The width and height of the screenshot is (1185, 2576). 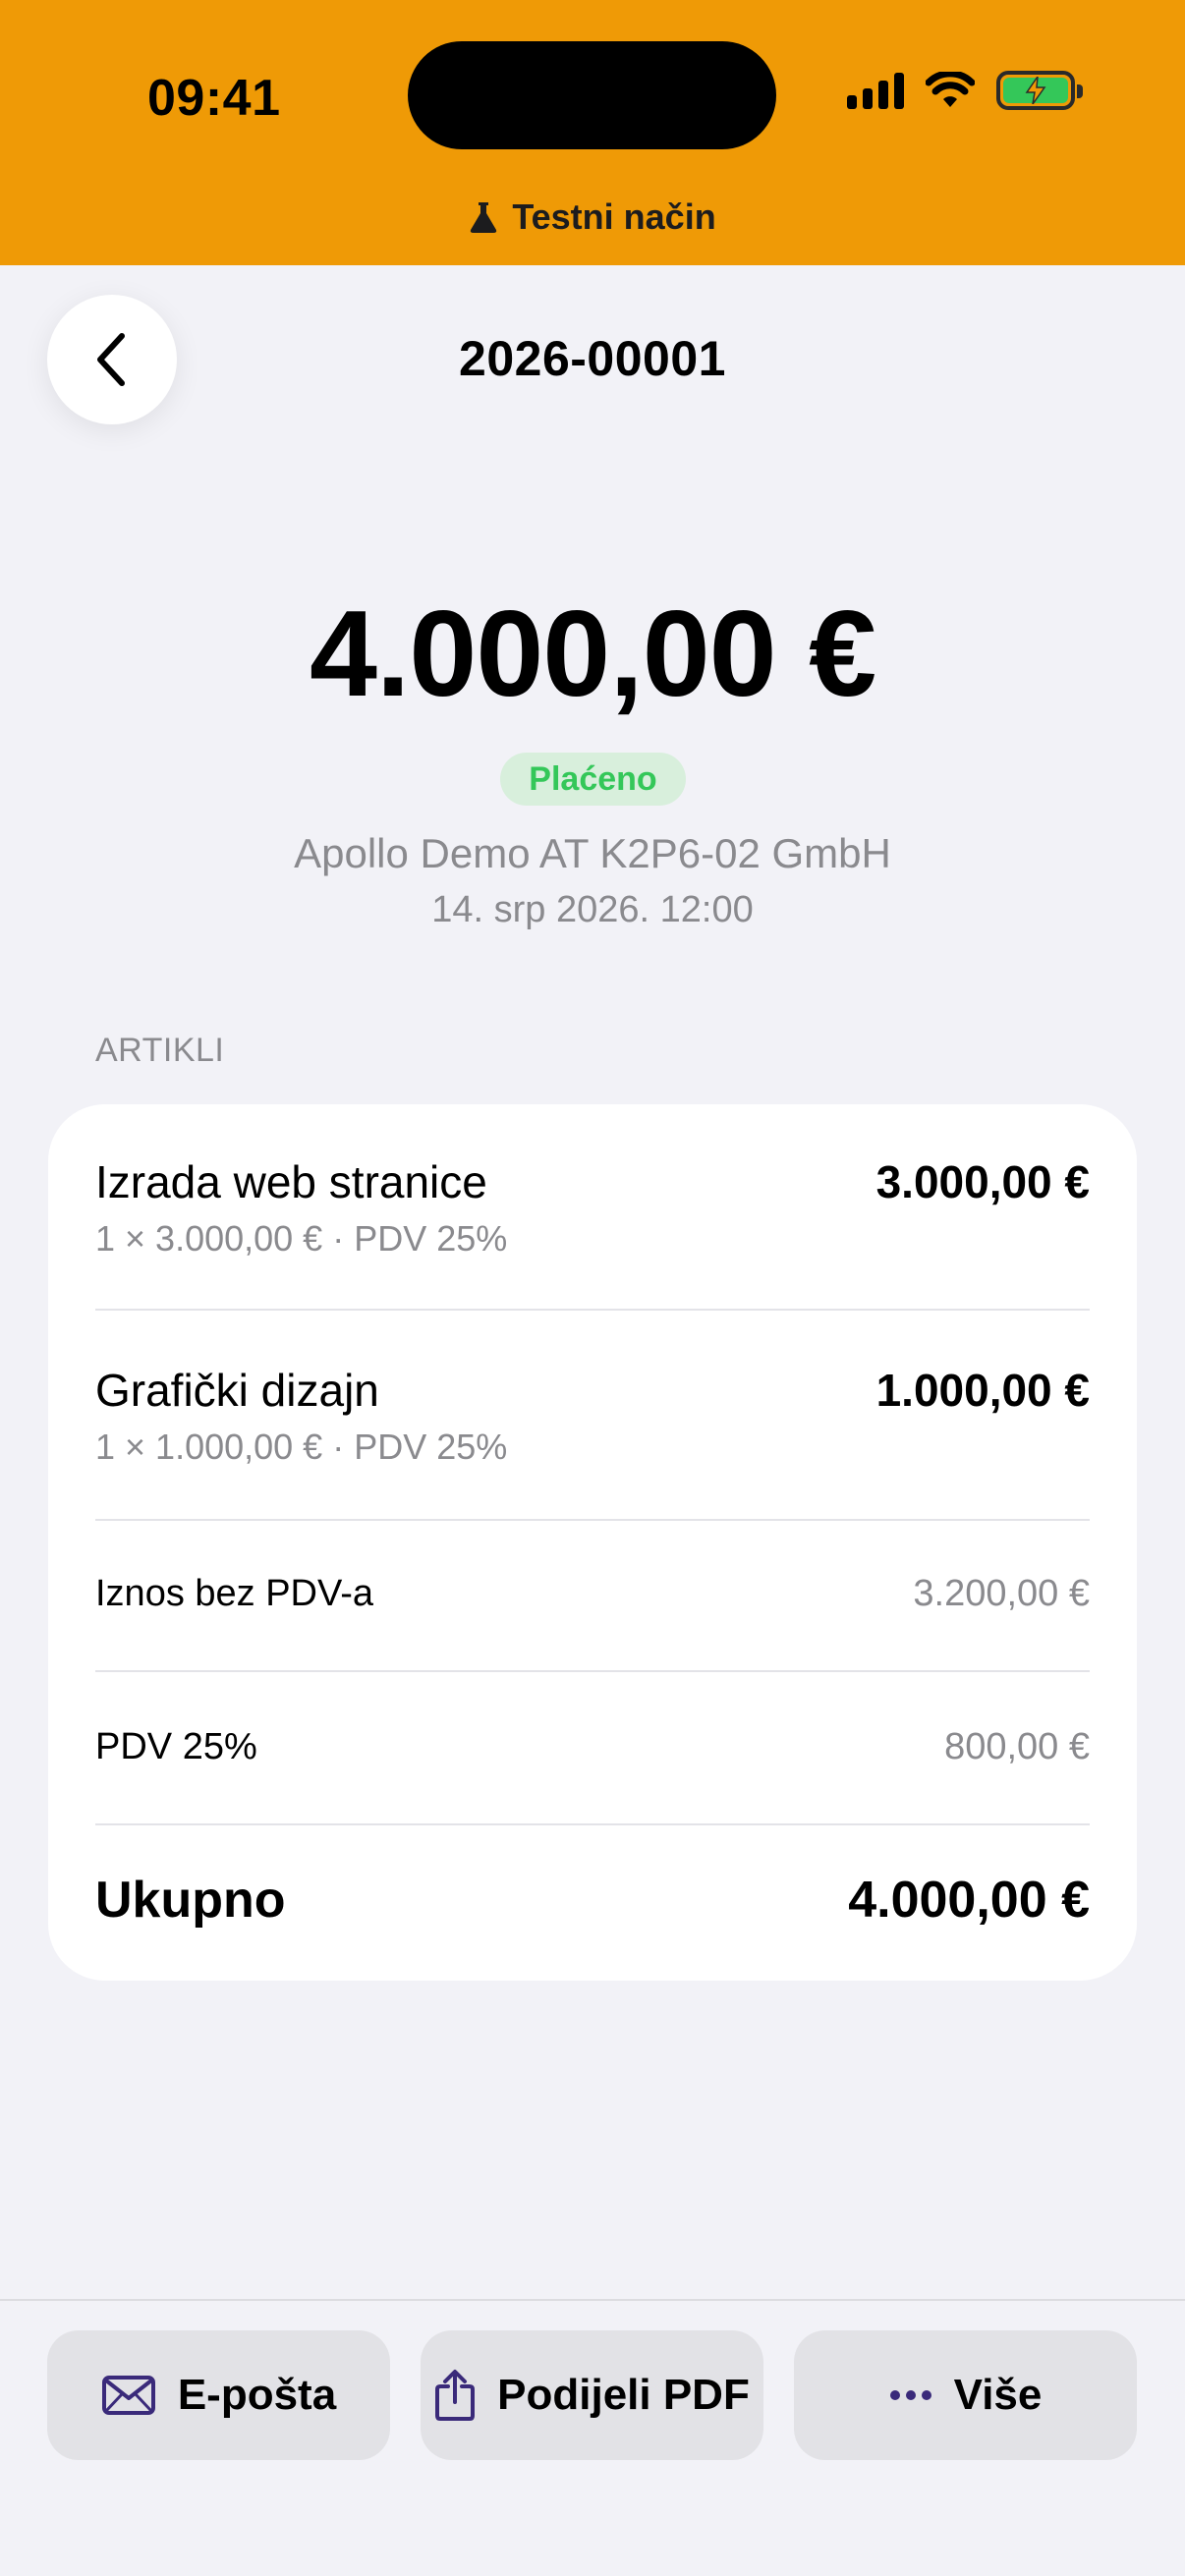 I want to click on page-title: 2026-00001, so click(x=592, y=358).